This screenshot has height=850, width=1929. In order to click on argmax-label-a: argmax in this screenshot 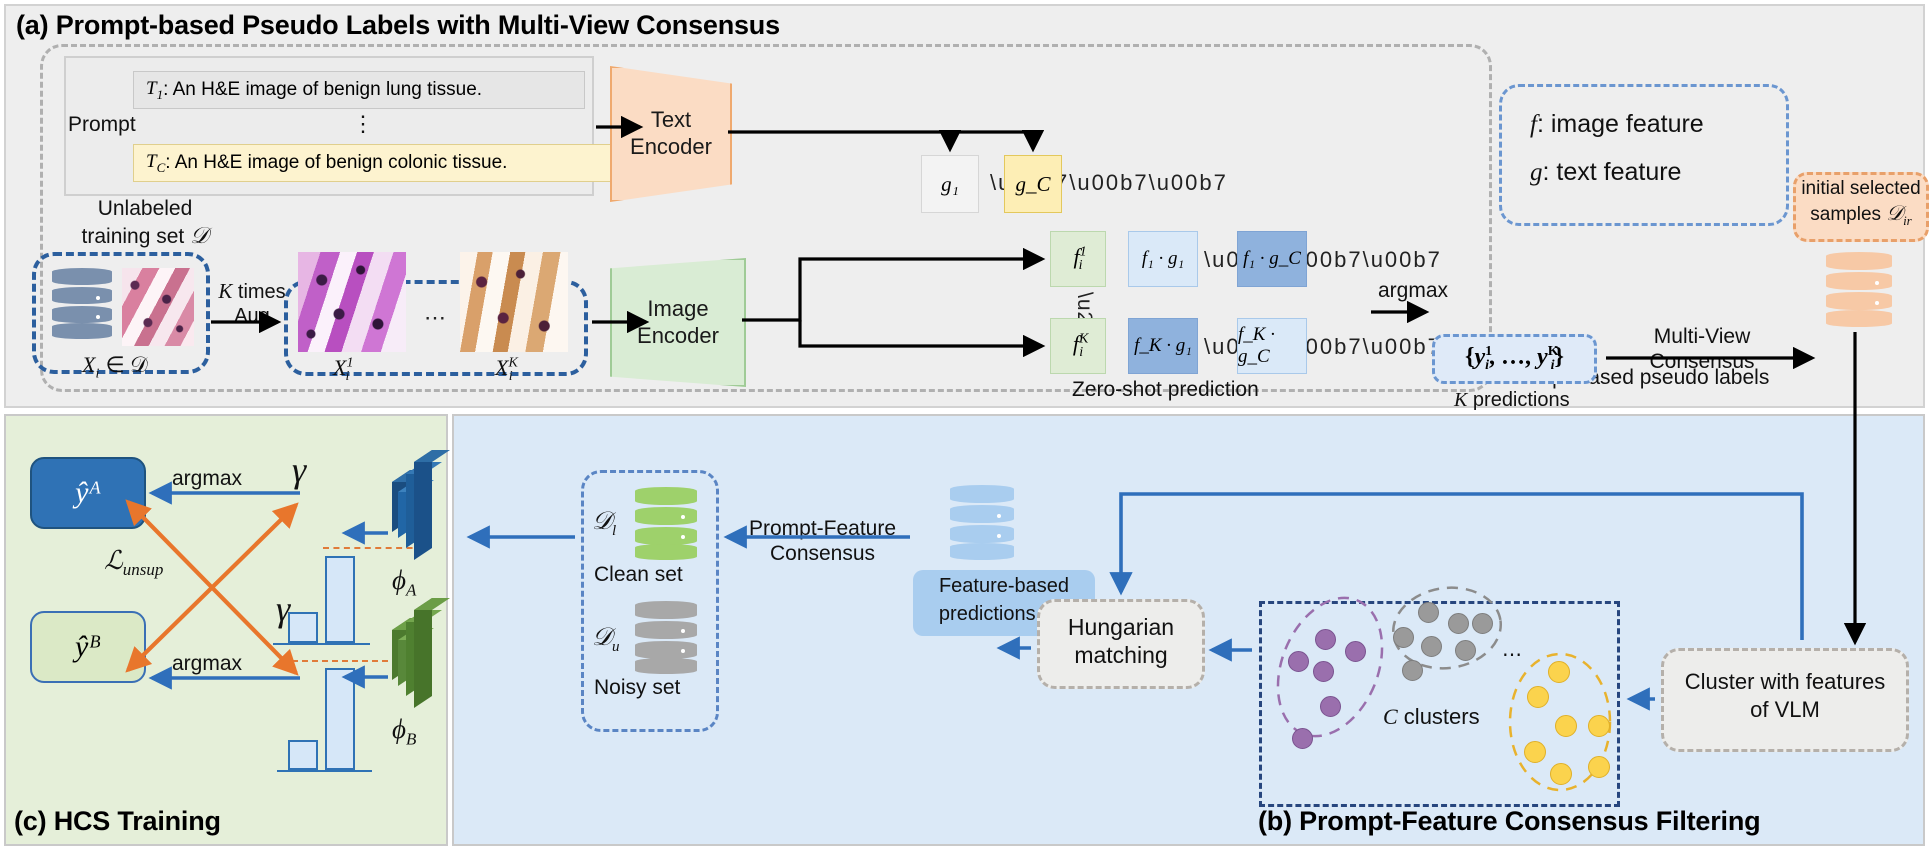, I will do `click(1413, 290)`.